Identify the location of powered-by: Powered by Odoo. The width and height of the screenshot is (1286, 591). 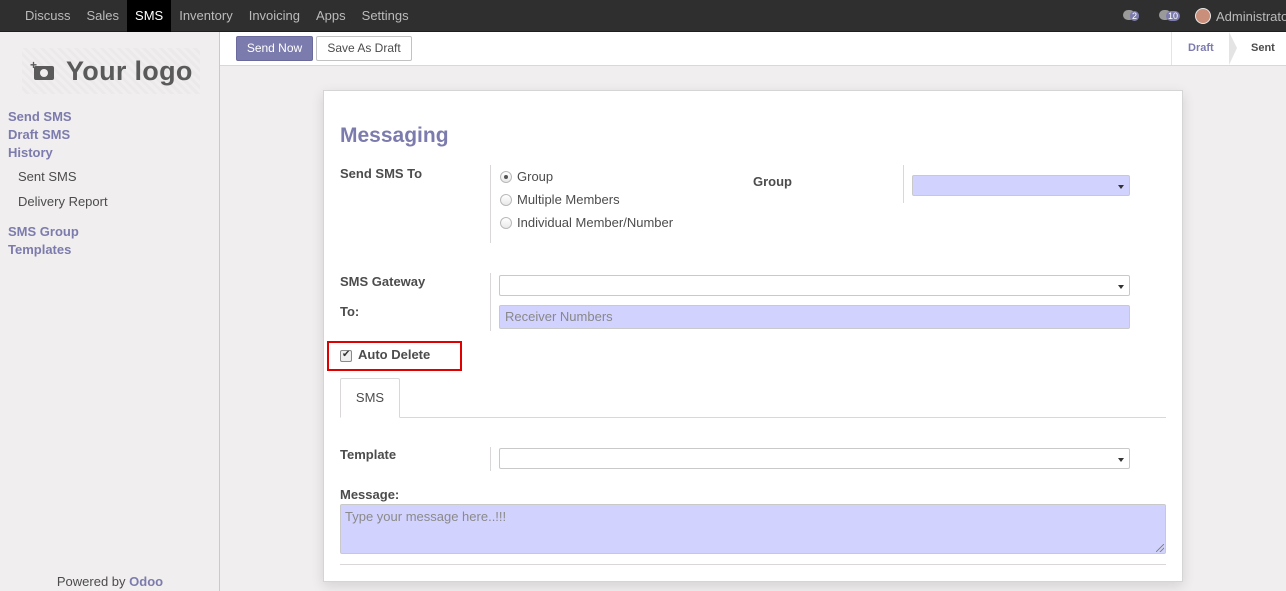
(110, 581).